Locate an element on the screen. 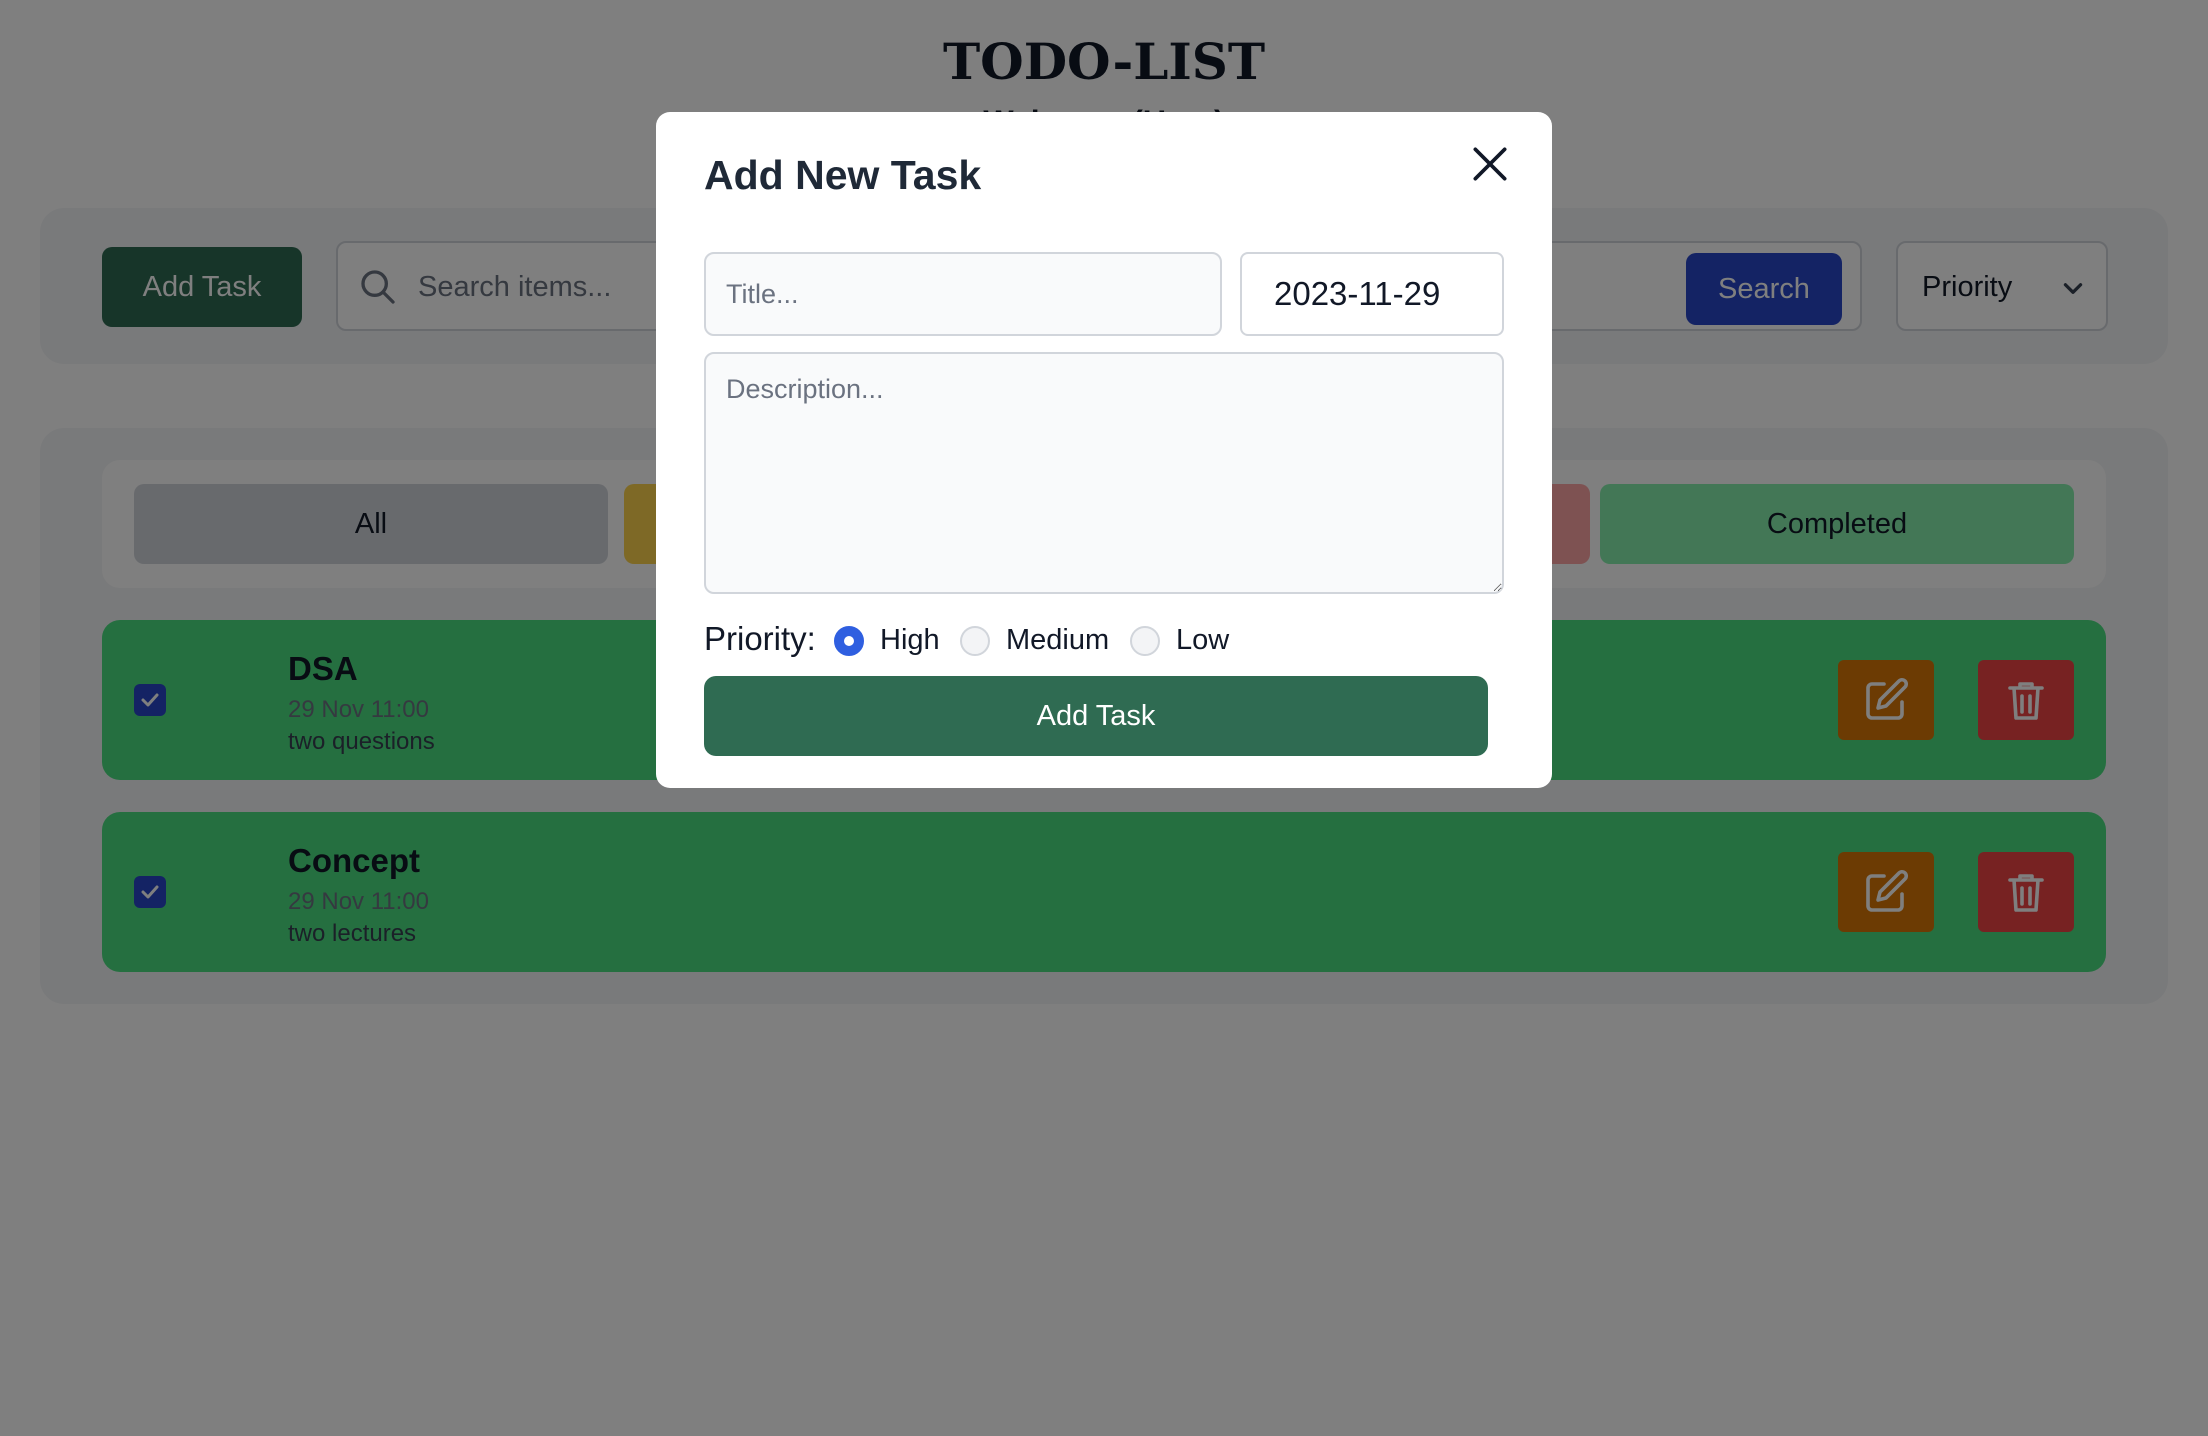  description-input is located at coordinates (1104, 473).